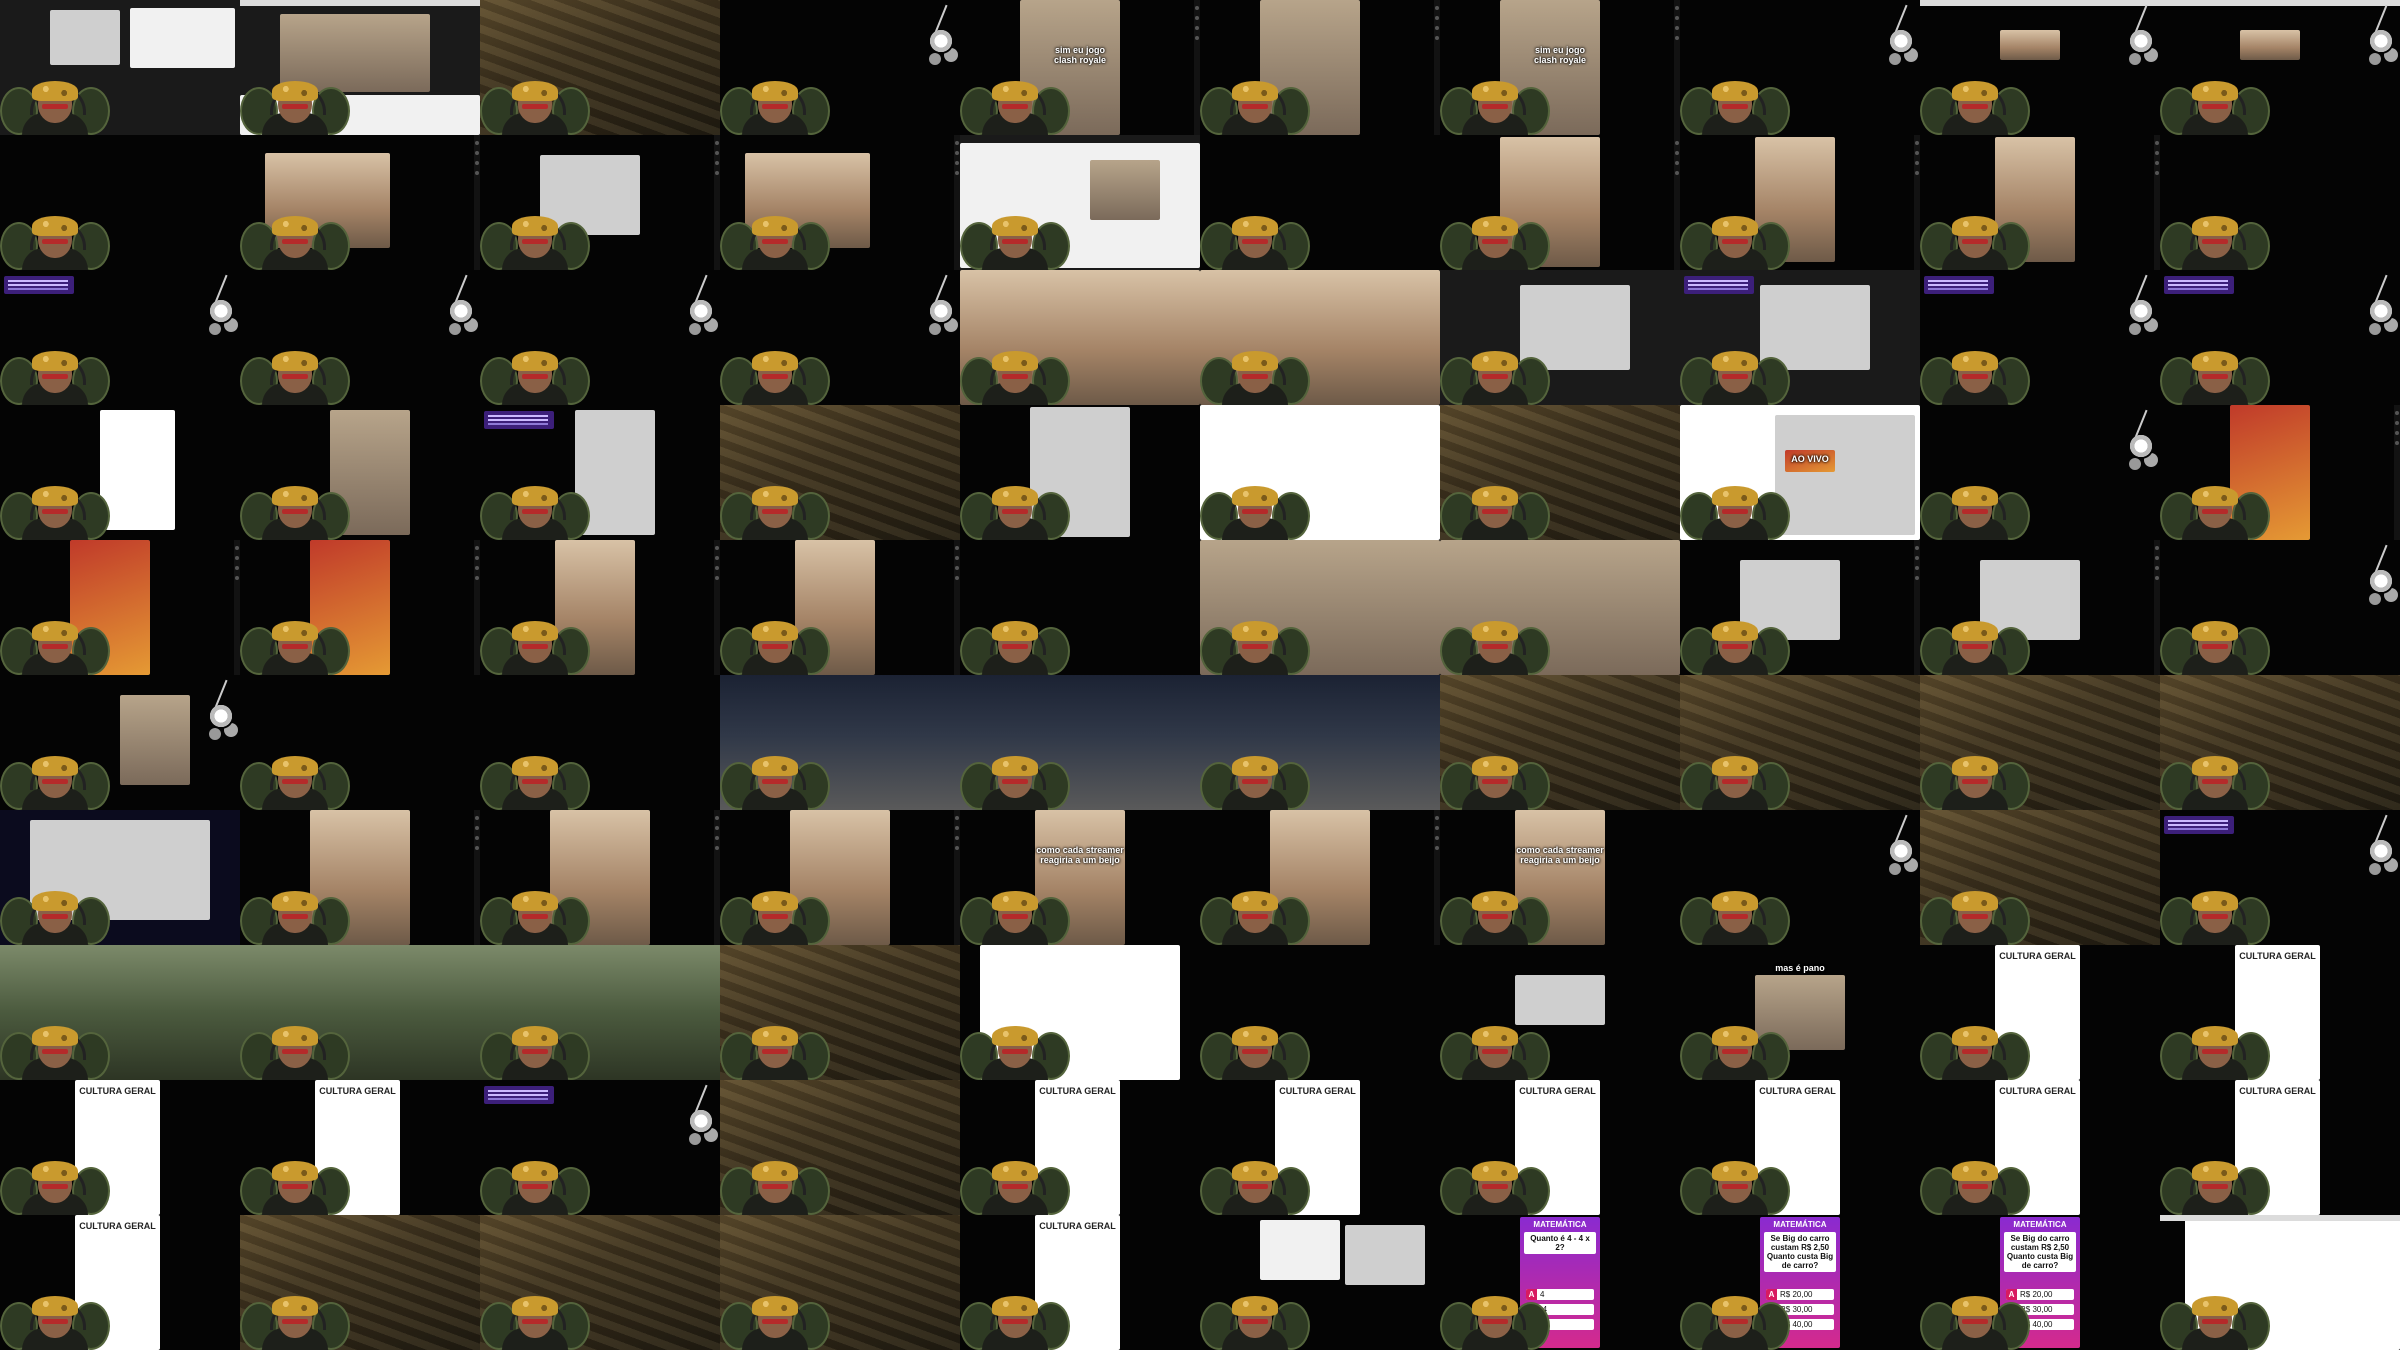  Describe the element at coordinates (1560, 1282) in the screenshot. I see `stream-thumbnail: MATEMÁTICAQuanto é 4 - 4 x 2?A4B-4C0` at that location.